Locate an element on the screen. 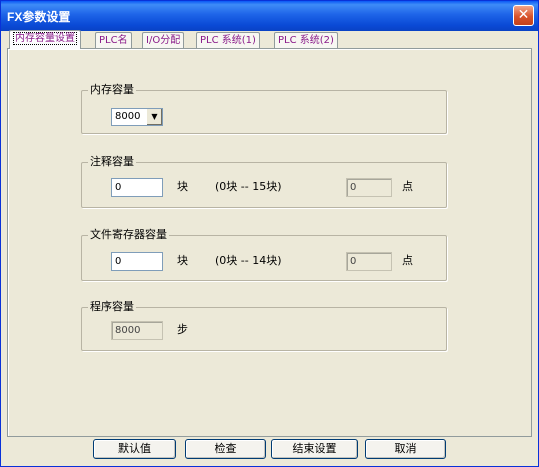 The image size is (539, 467). chevron-down-icon: ▼ is located at coordinates (154, 117).